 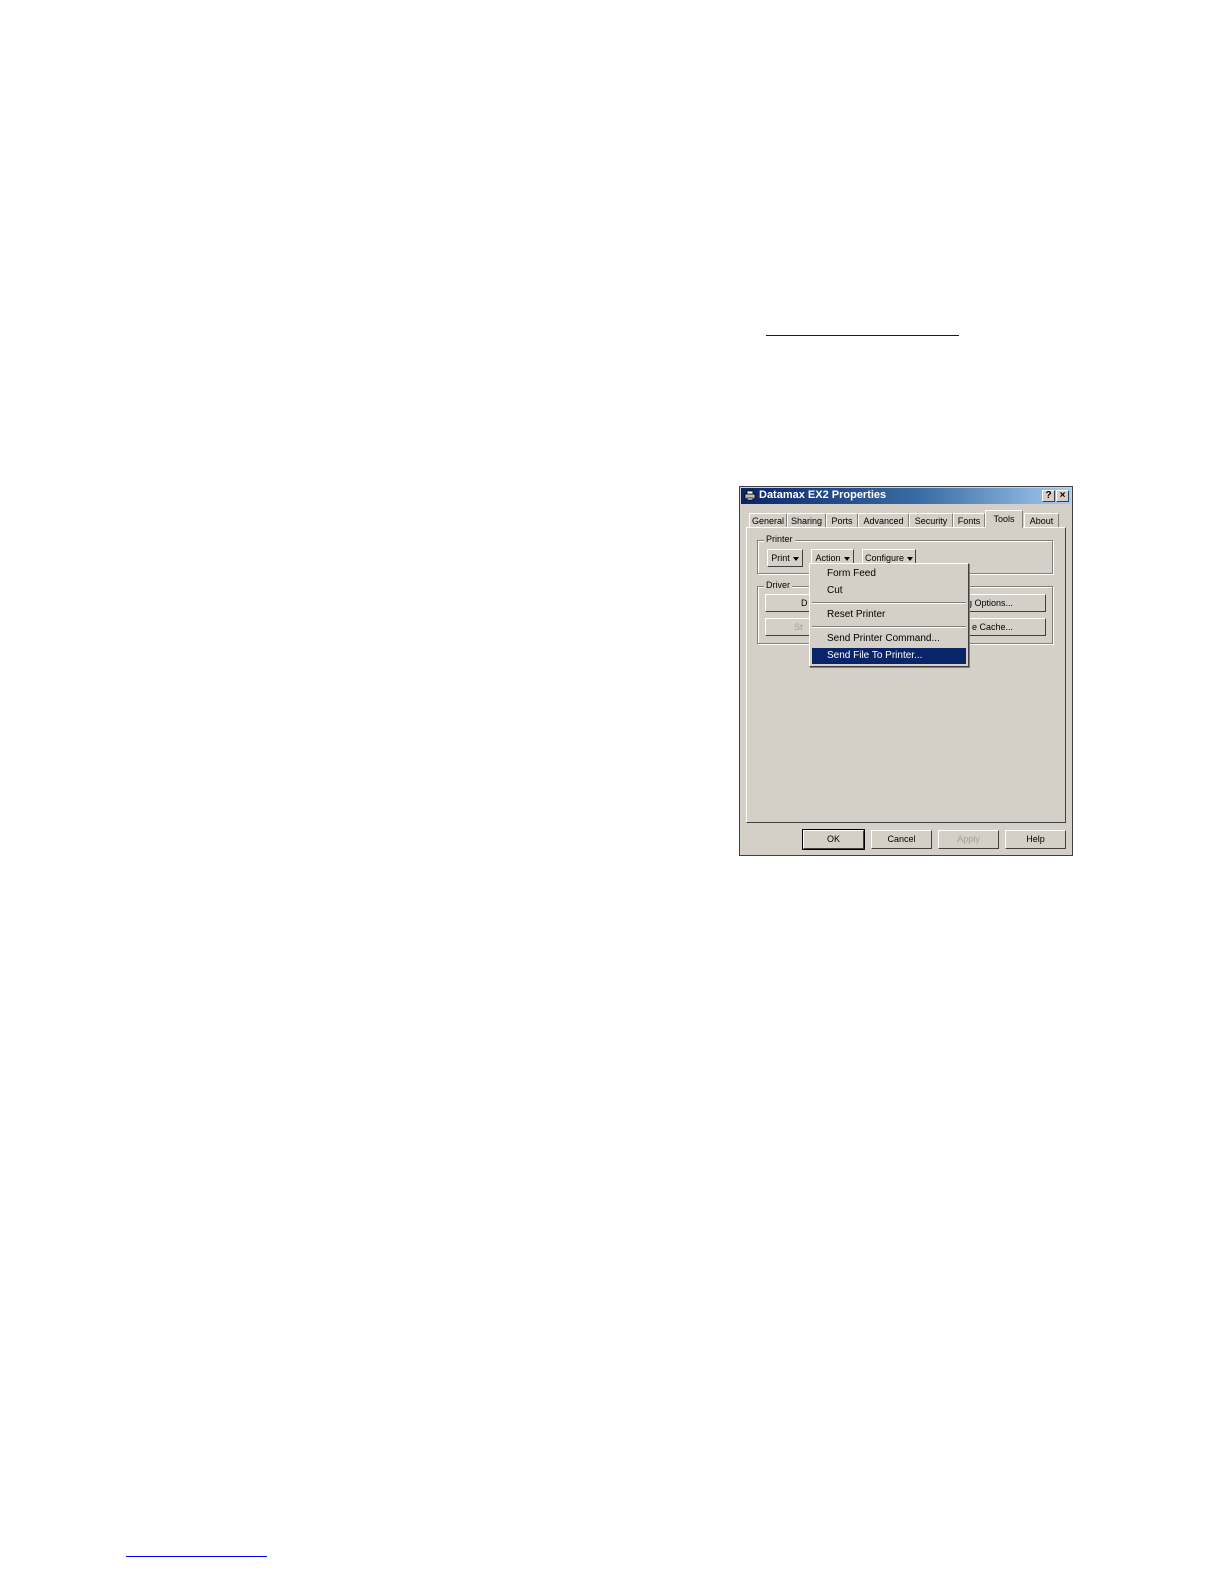 I want to click on tab-general: General, so click(x=768, y=520).